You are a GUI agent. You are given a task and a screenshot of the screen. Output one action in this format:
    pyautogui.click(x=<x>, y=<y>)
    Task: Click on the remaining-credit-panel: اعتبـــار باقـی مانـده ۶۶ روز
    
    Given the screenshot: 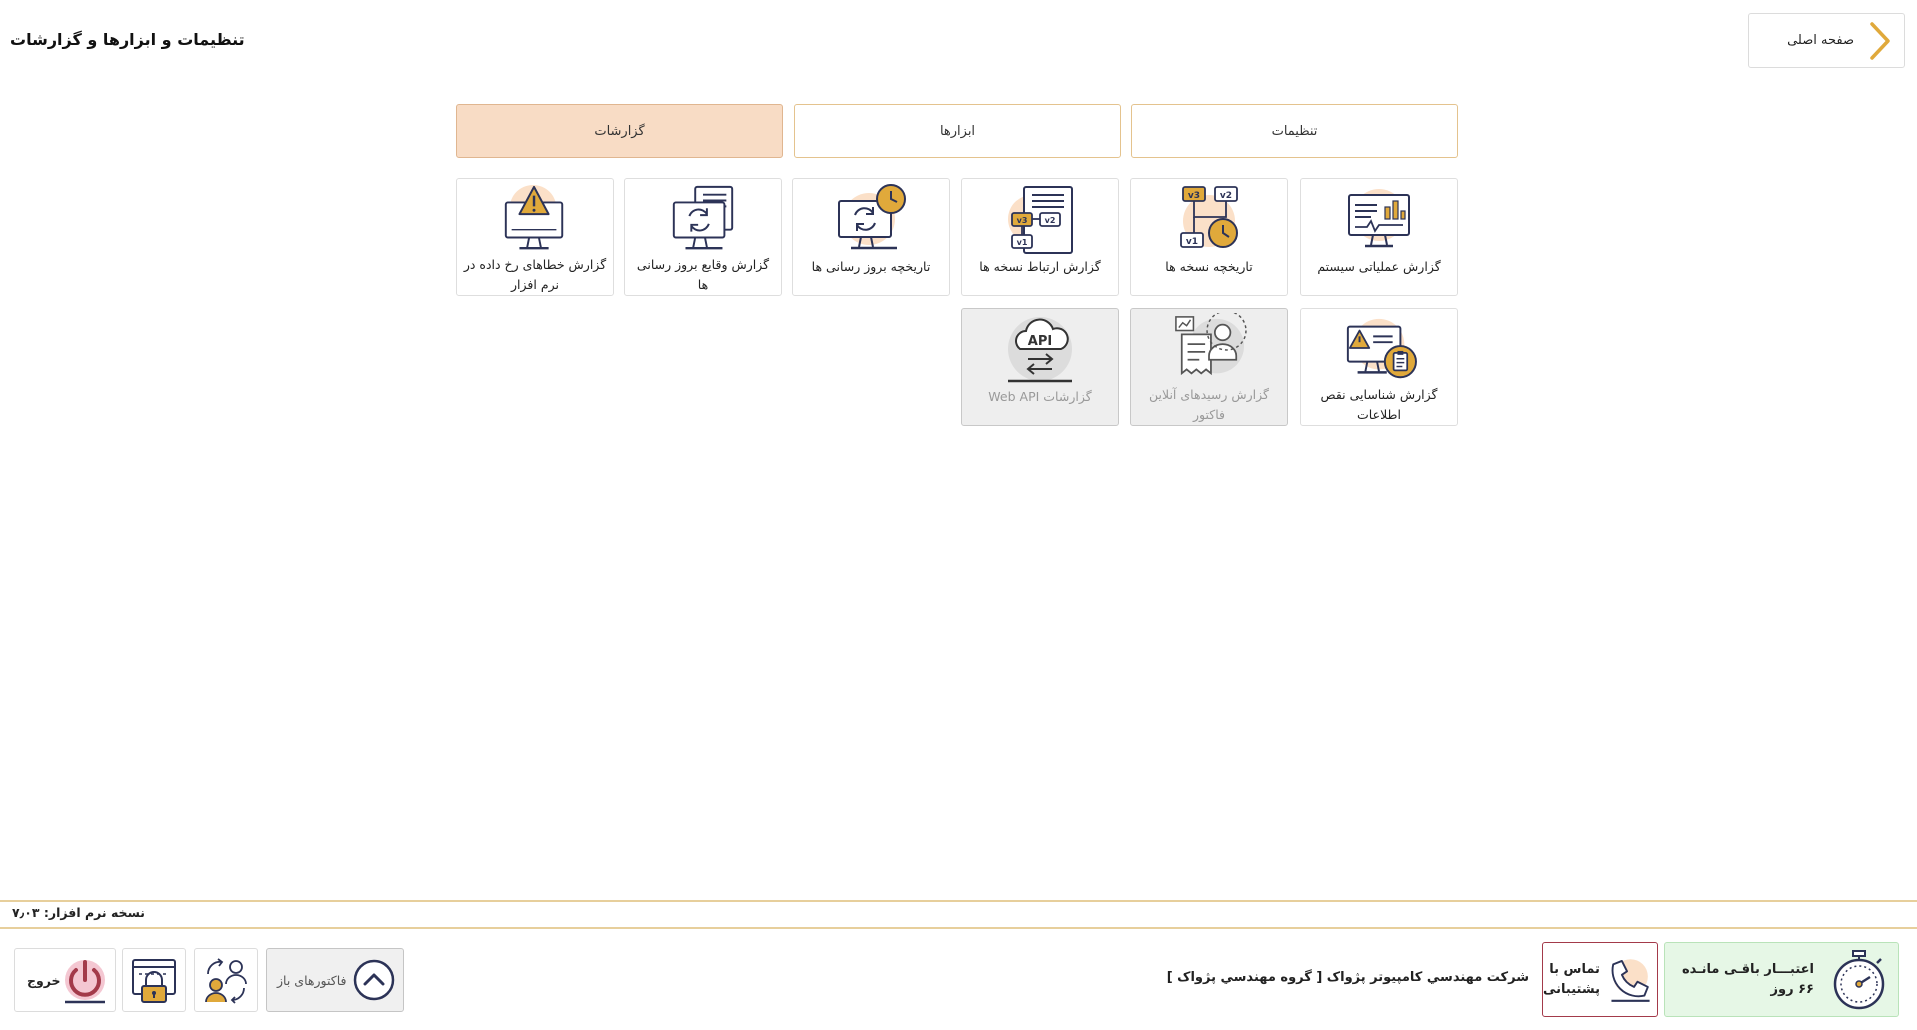 What is the action you would take?
    pyautogui.click(x=1781, y=979)
    